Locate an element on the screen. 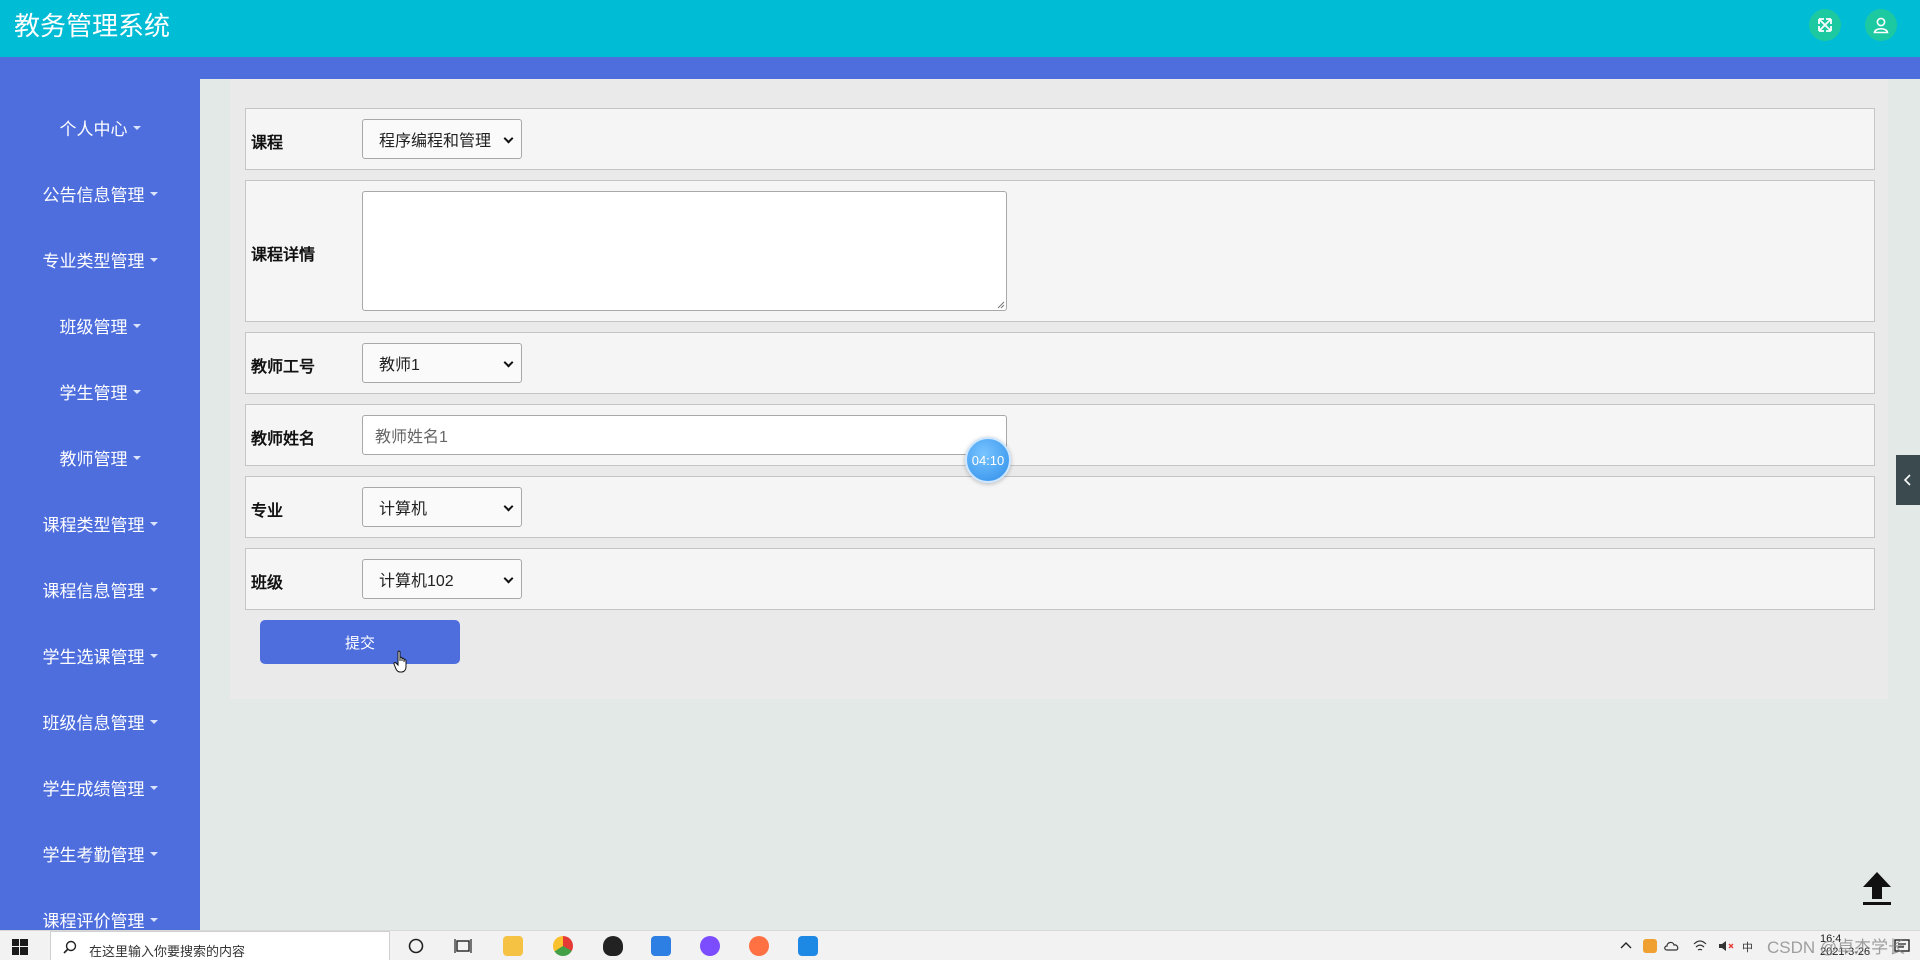 The image size is (1920, 960). class-label: 班级 is located at coordinates (267, 583).